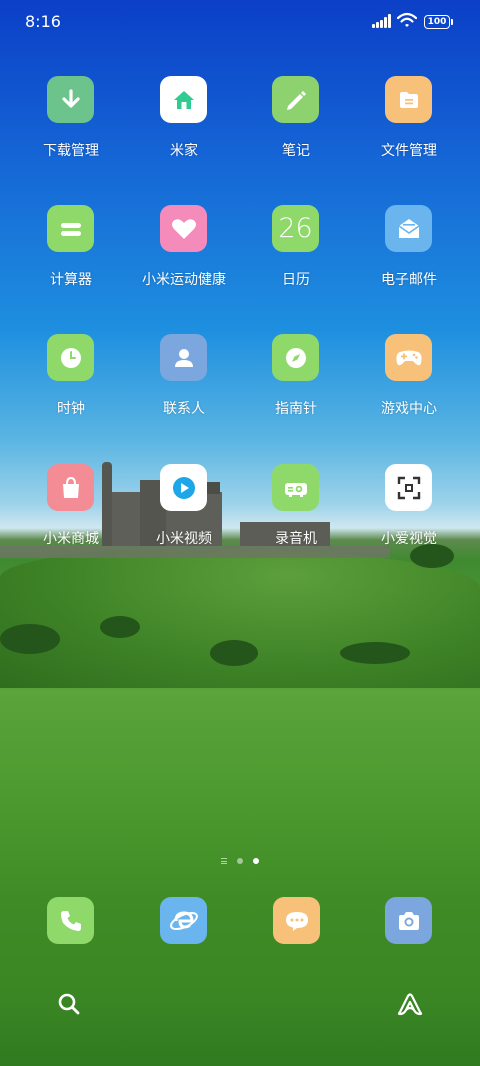 Image resolution: width=480 pixels, height=1066 pixels. What do you see at coordinates (184, 384) in the screenshot?
I see `app-contacts: 联系人` at bounding box center [184, 384].